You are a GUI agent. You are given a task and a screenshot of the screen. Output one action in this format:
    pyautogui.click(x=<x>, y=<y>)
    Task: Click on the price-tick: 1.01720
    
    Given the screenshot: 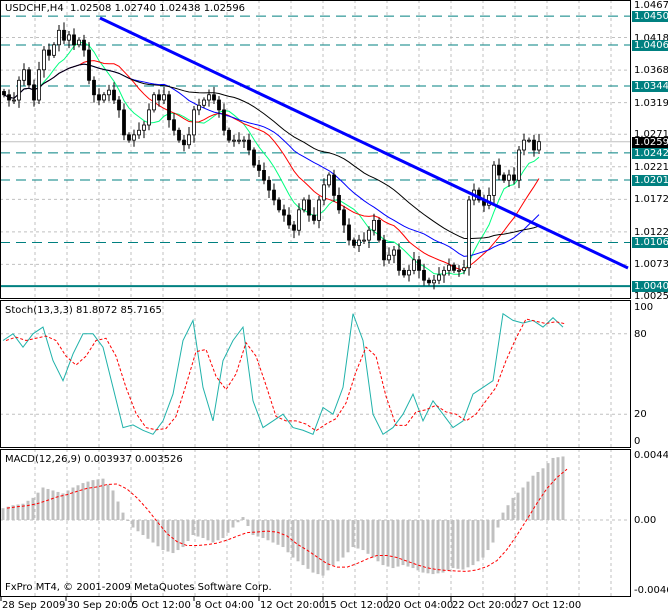 What is the action you would take?
    pyautogui.click(x=651, y=200)
    